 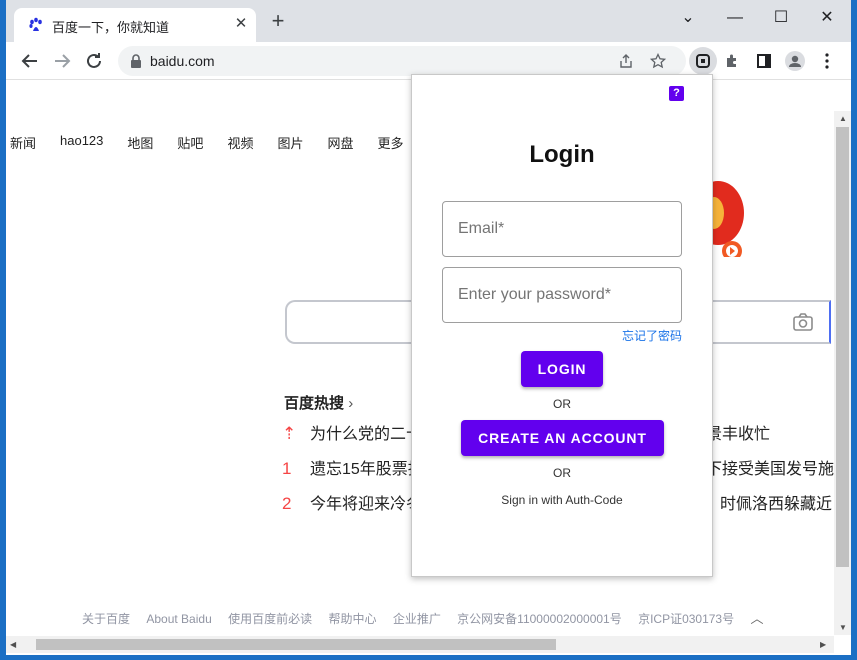 I want to click on scroll-down-arrow-icon: ▼, so click(x=843, y=627).